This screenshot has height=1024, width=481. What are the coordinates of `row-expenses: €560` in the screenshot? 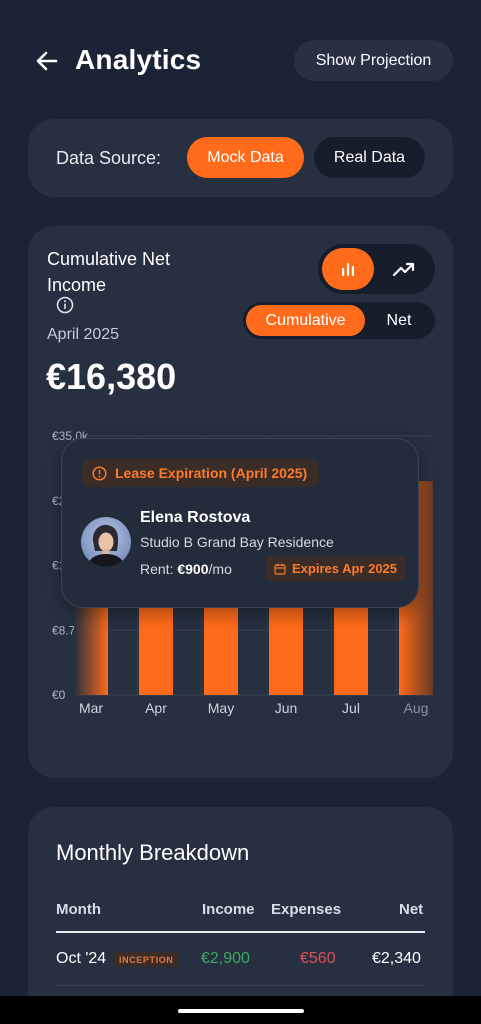 It's located at (318, 958).